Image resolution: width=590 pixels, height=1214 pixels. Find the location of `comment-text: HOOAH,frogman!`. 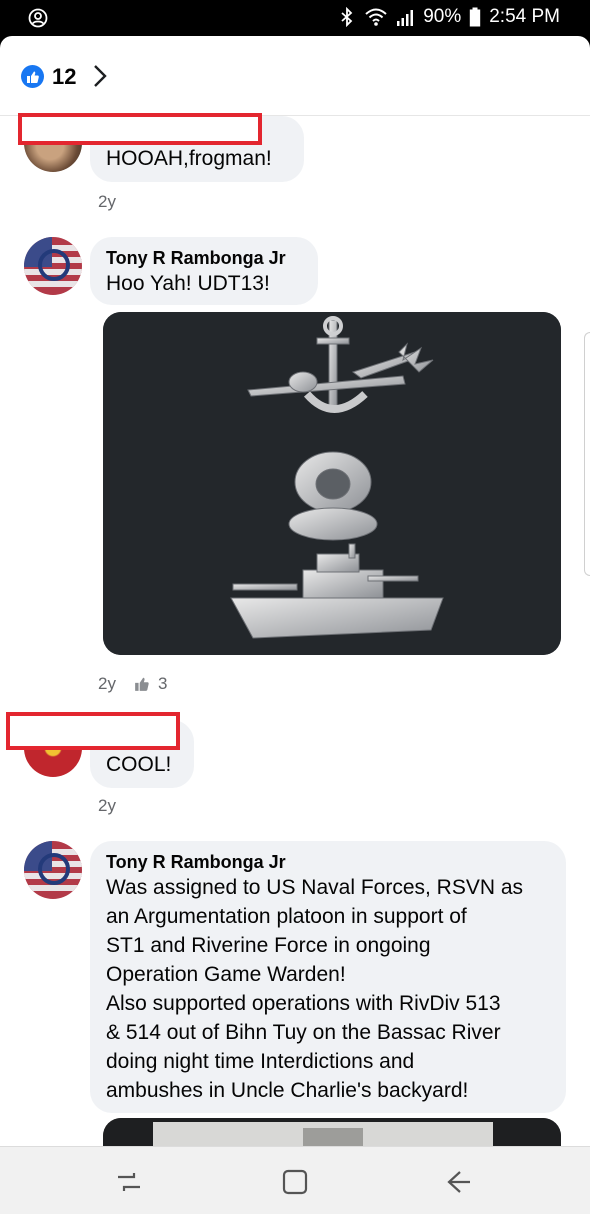

comment-text: HOOAH,frogman! is located at coordinates (189, 158).